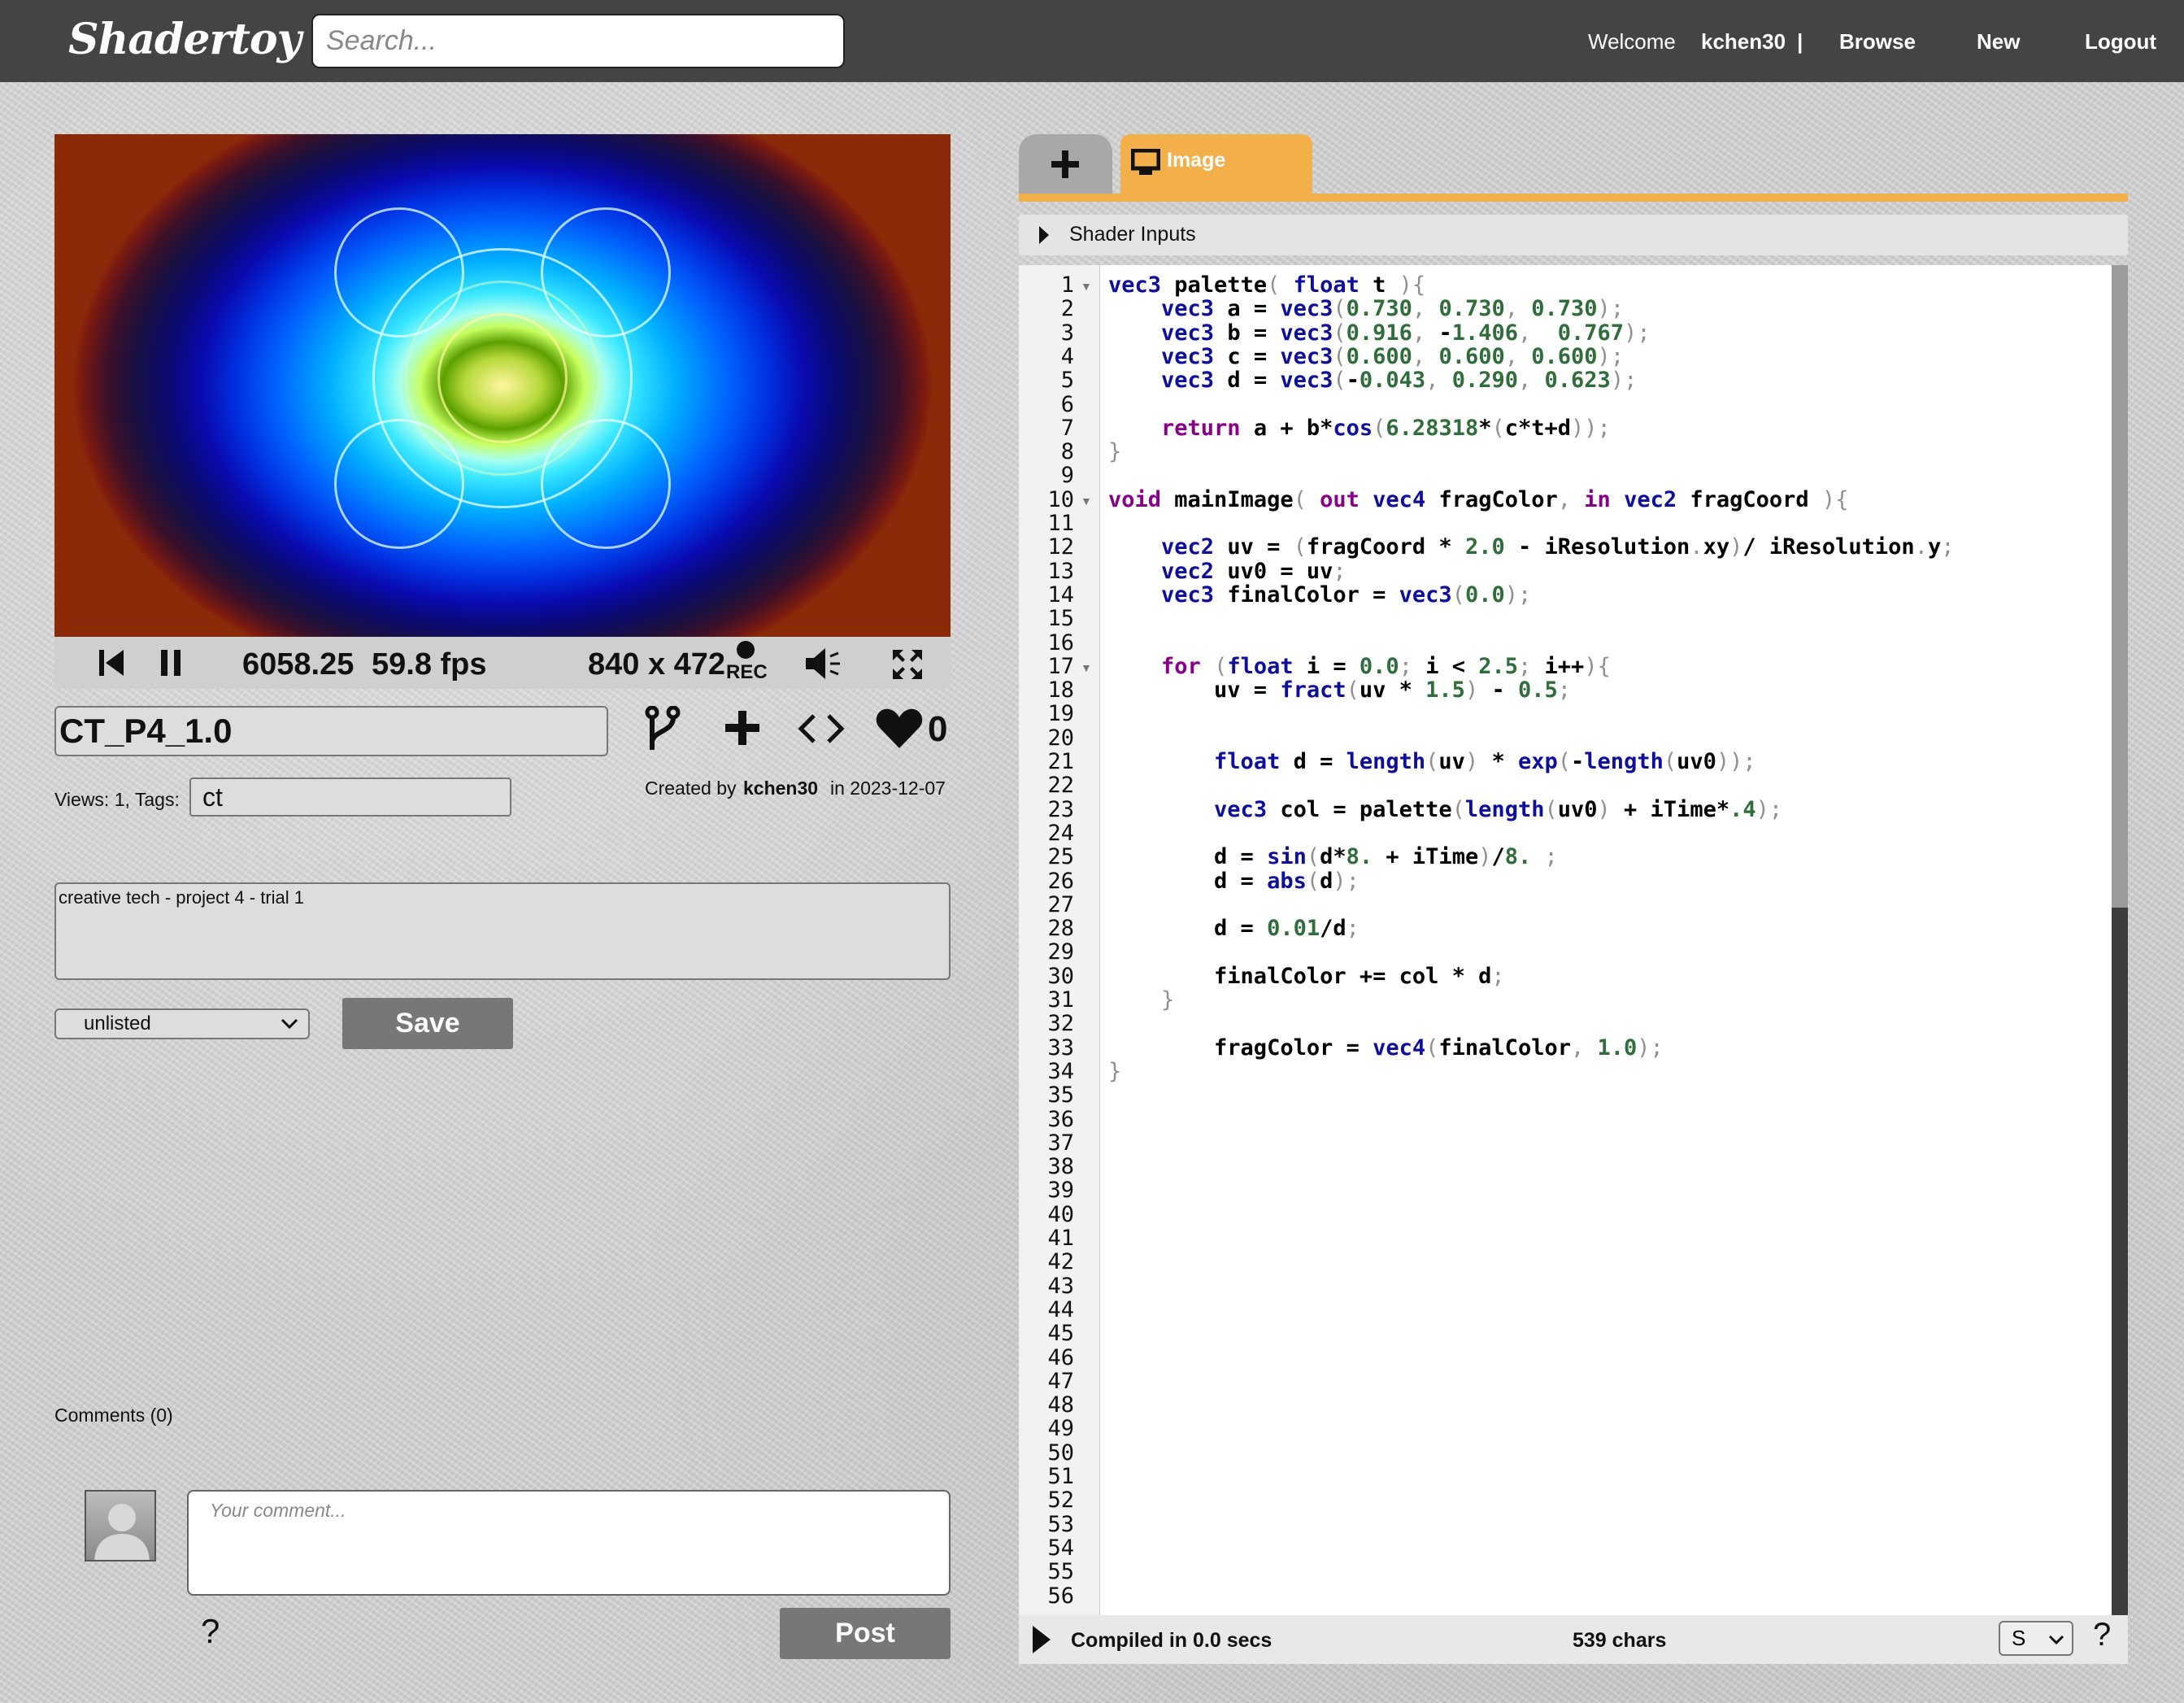  What do you see at coordinates (2036, 1638) in the screenshot?
I see `font-size-select: S` at bounding box center [2036, 1638].